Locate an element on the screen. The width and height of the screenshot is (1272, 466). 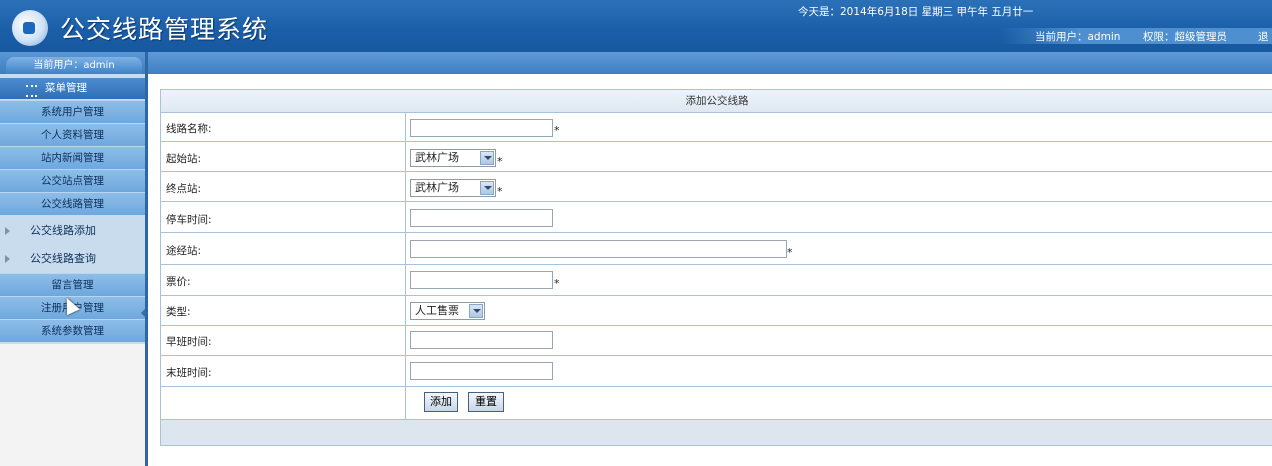
permission-label: 权限：超级管理员 is located at coordinates (1185, 37).